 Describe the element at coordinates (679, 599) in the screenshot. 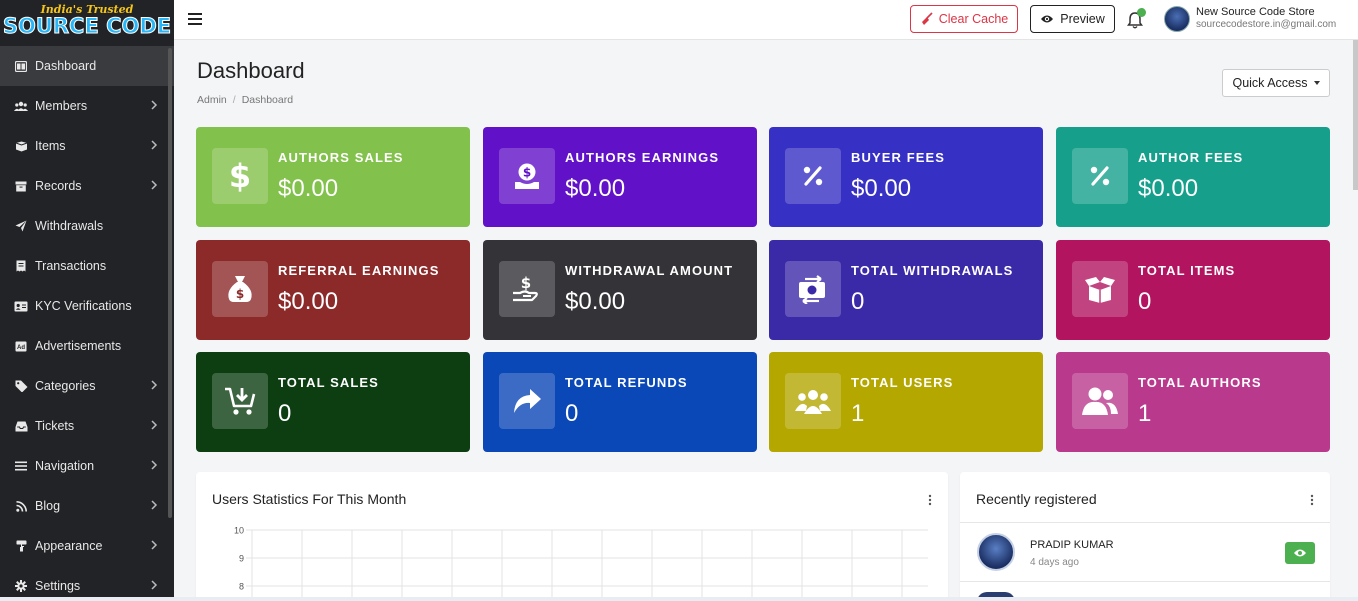

I see `page-bottom-edge` at that location.